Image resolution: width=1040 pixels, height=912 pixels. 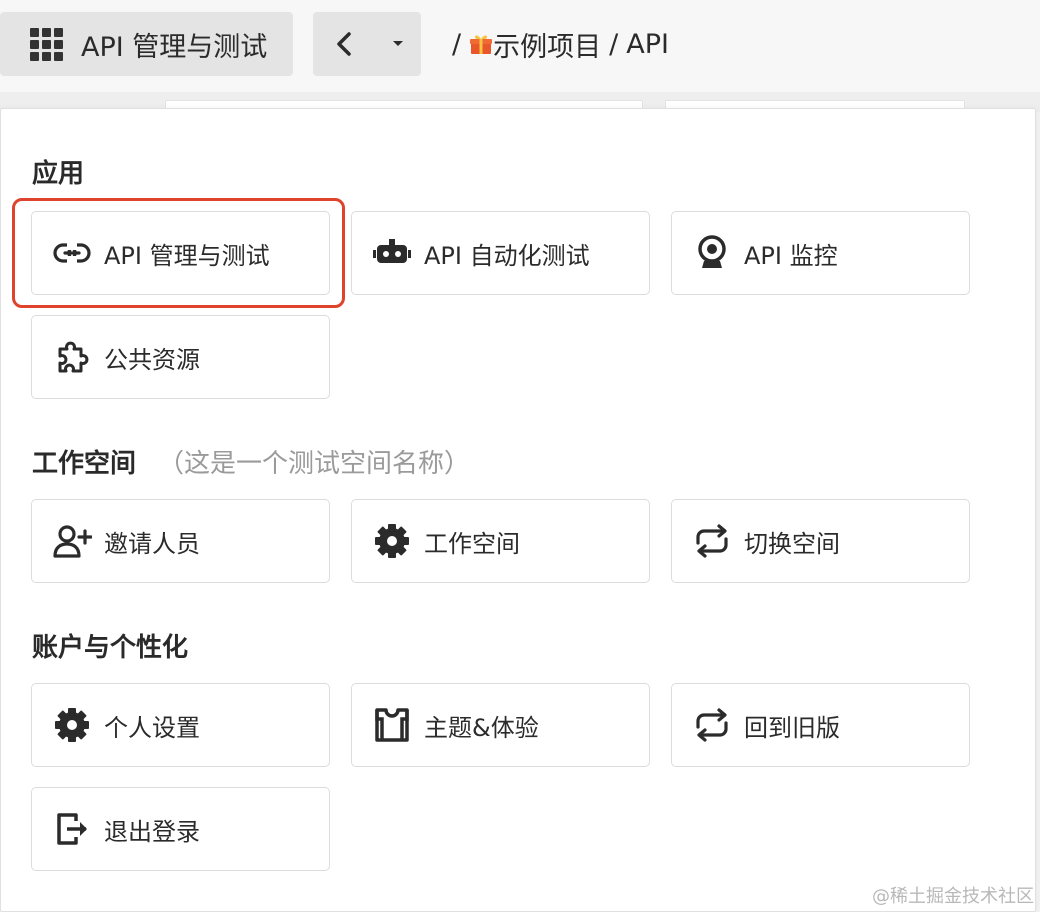 What do you see at coordinates (392, 725) in the screenshot?
I see `shirt-icon` at bounding box center [392, 725].